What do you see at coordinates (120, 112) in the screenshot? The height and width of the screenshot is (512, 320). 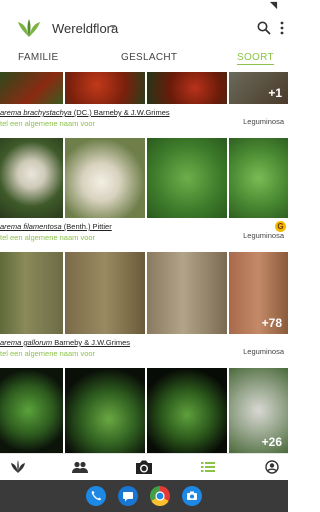 I see `author: (DC.) Barneby & J.W.Grimes` at bounding box center [120, 112].